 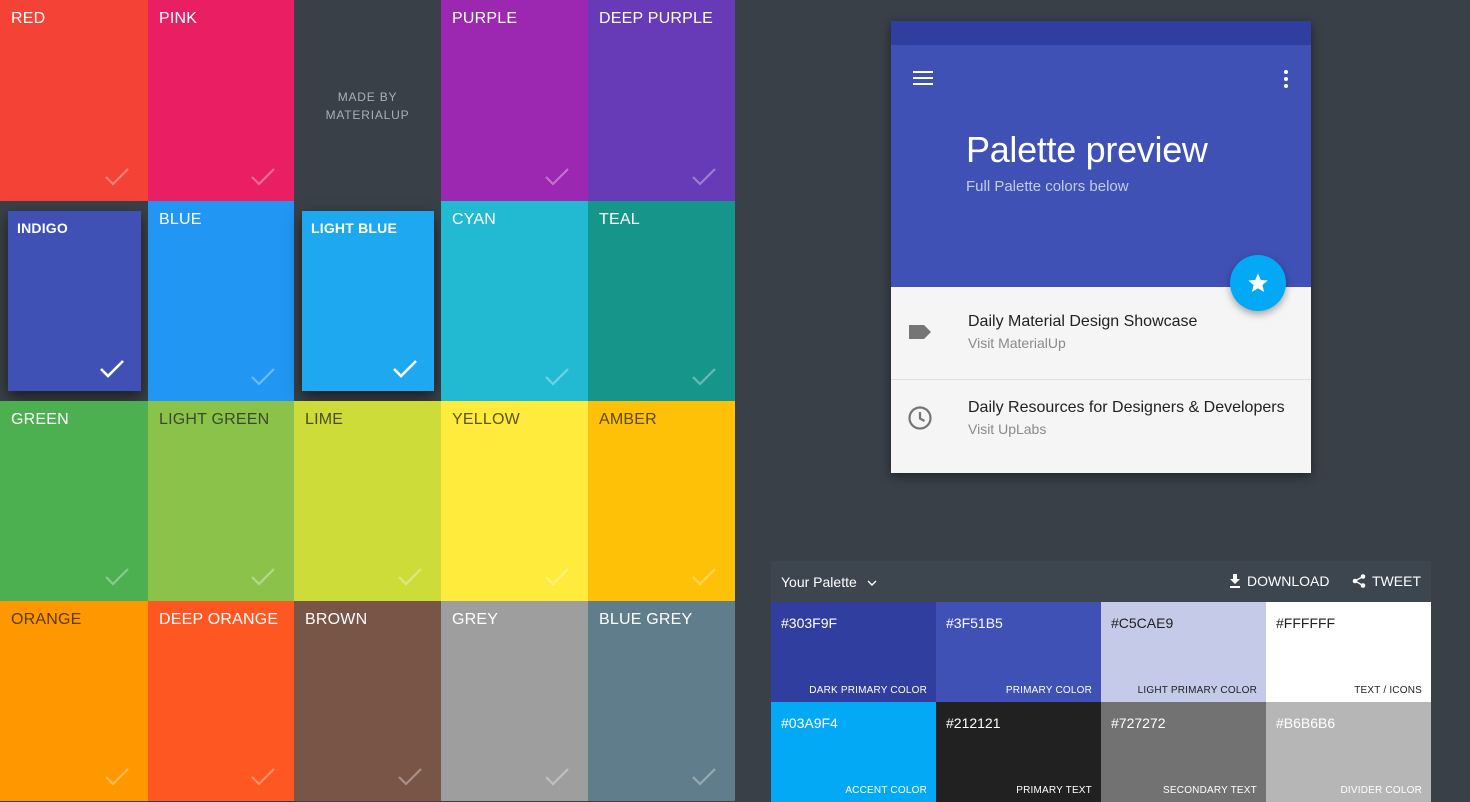 I want to click on download-button: DOWNLOAD, so click(x=1279, y=581).